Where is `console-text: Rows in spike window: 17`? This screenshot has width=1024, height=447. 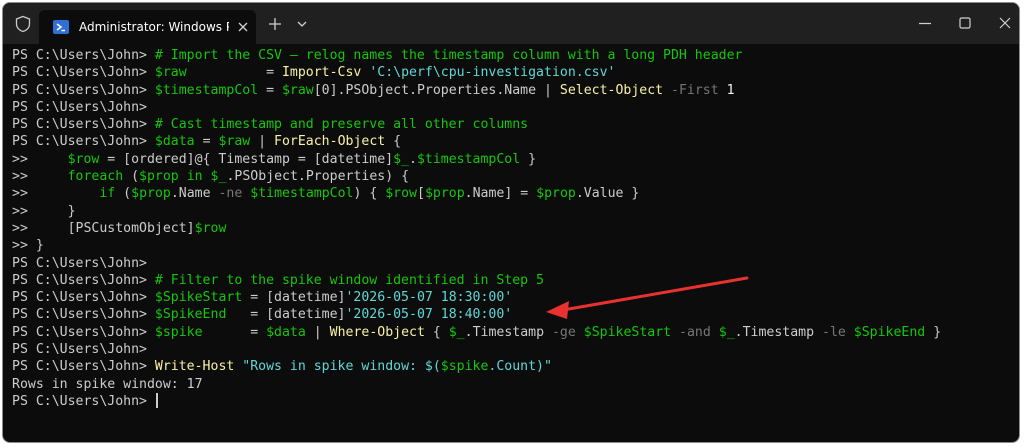 console-text: Rows in spike window: 17 is located at coordinates (107, 384).